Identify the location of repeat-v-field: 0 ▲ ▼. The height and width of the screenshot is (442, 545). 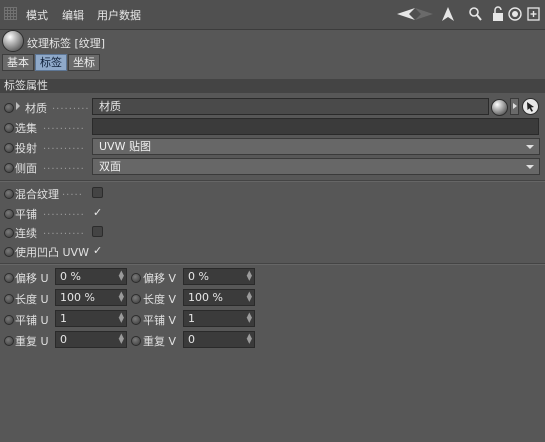
(219, 339).